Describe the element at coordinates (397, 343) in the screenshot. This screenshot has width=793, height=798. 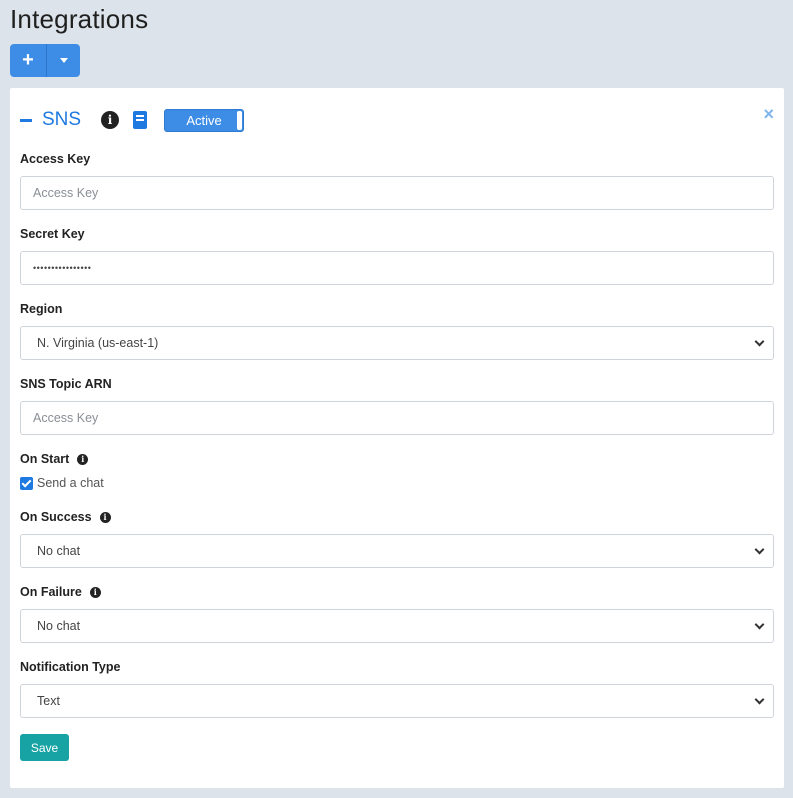
I see `region-select: N. Virginia (us-east-1)` at that location.